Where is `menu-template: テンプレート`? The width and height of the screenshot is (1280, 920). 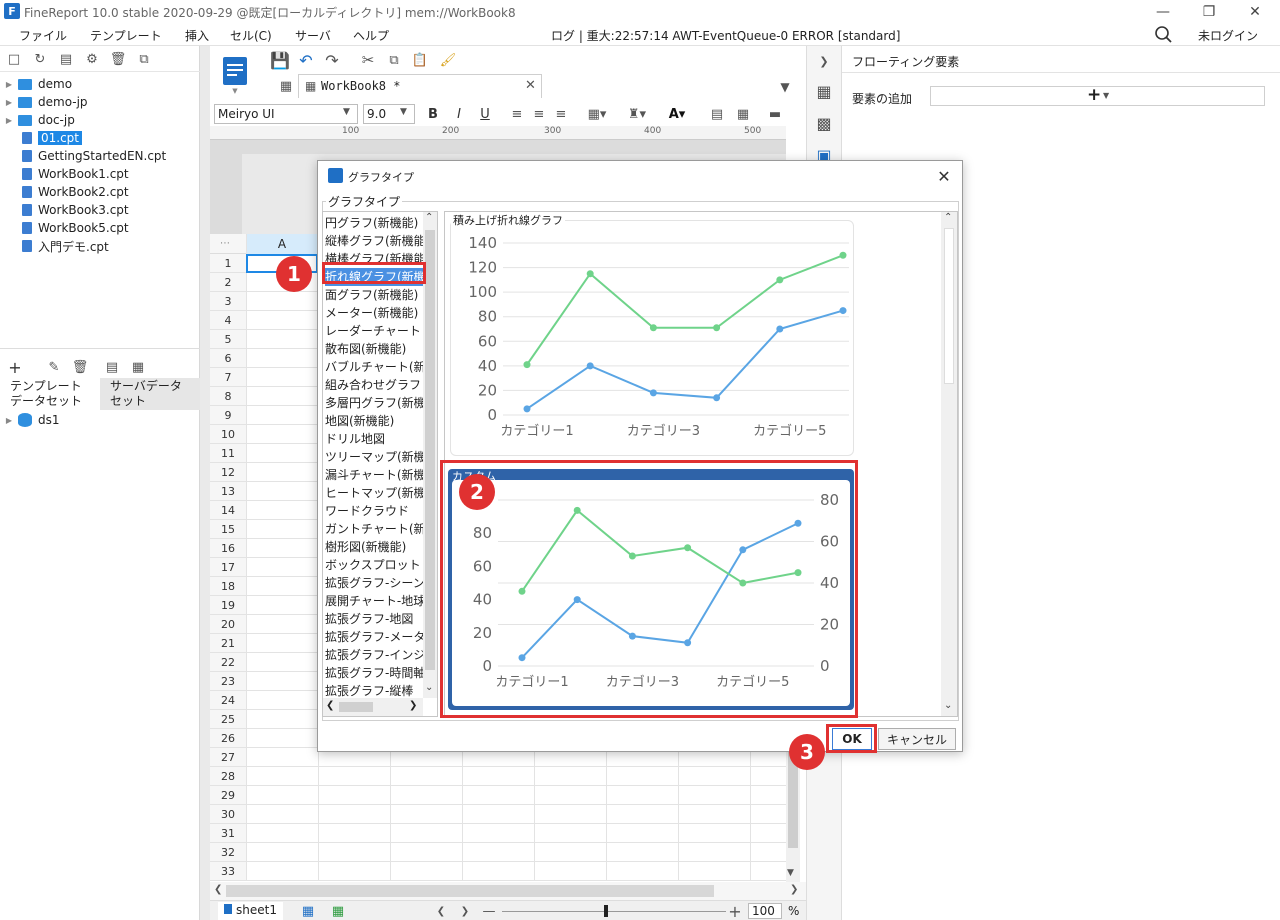 menu-template: テンプレート is located at coordinates (126, 35).